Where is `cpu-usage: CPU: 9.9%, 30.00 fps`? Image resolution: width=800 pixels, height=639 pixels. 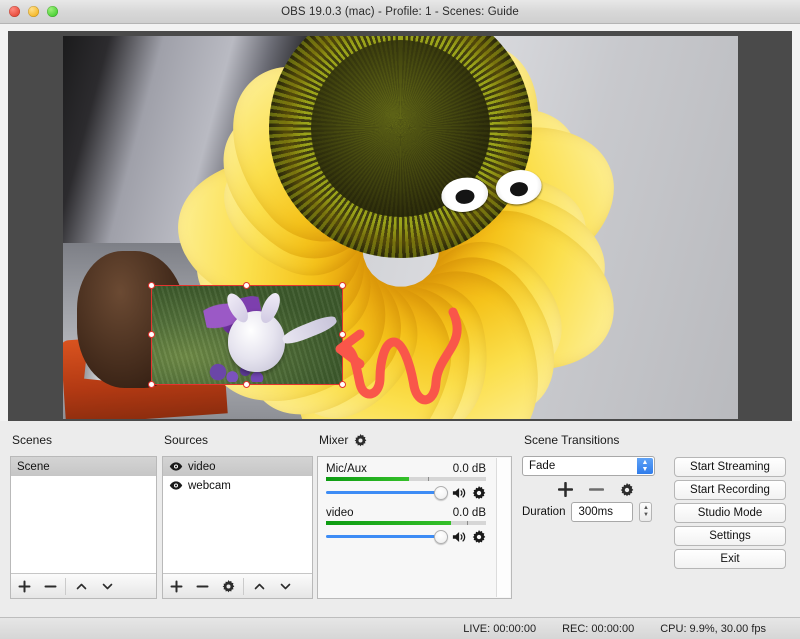
cpu-usage: CPU: 9.9%, 30.00 fps is located at coordinates (713, 628).